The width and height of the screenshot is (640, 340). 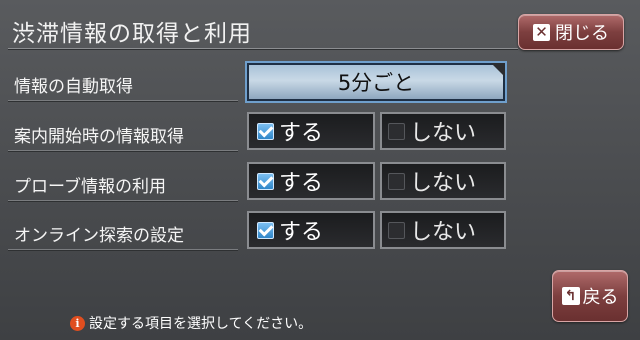 I want to click on close-button-label: 閉じる, so click(x=582, y=33).